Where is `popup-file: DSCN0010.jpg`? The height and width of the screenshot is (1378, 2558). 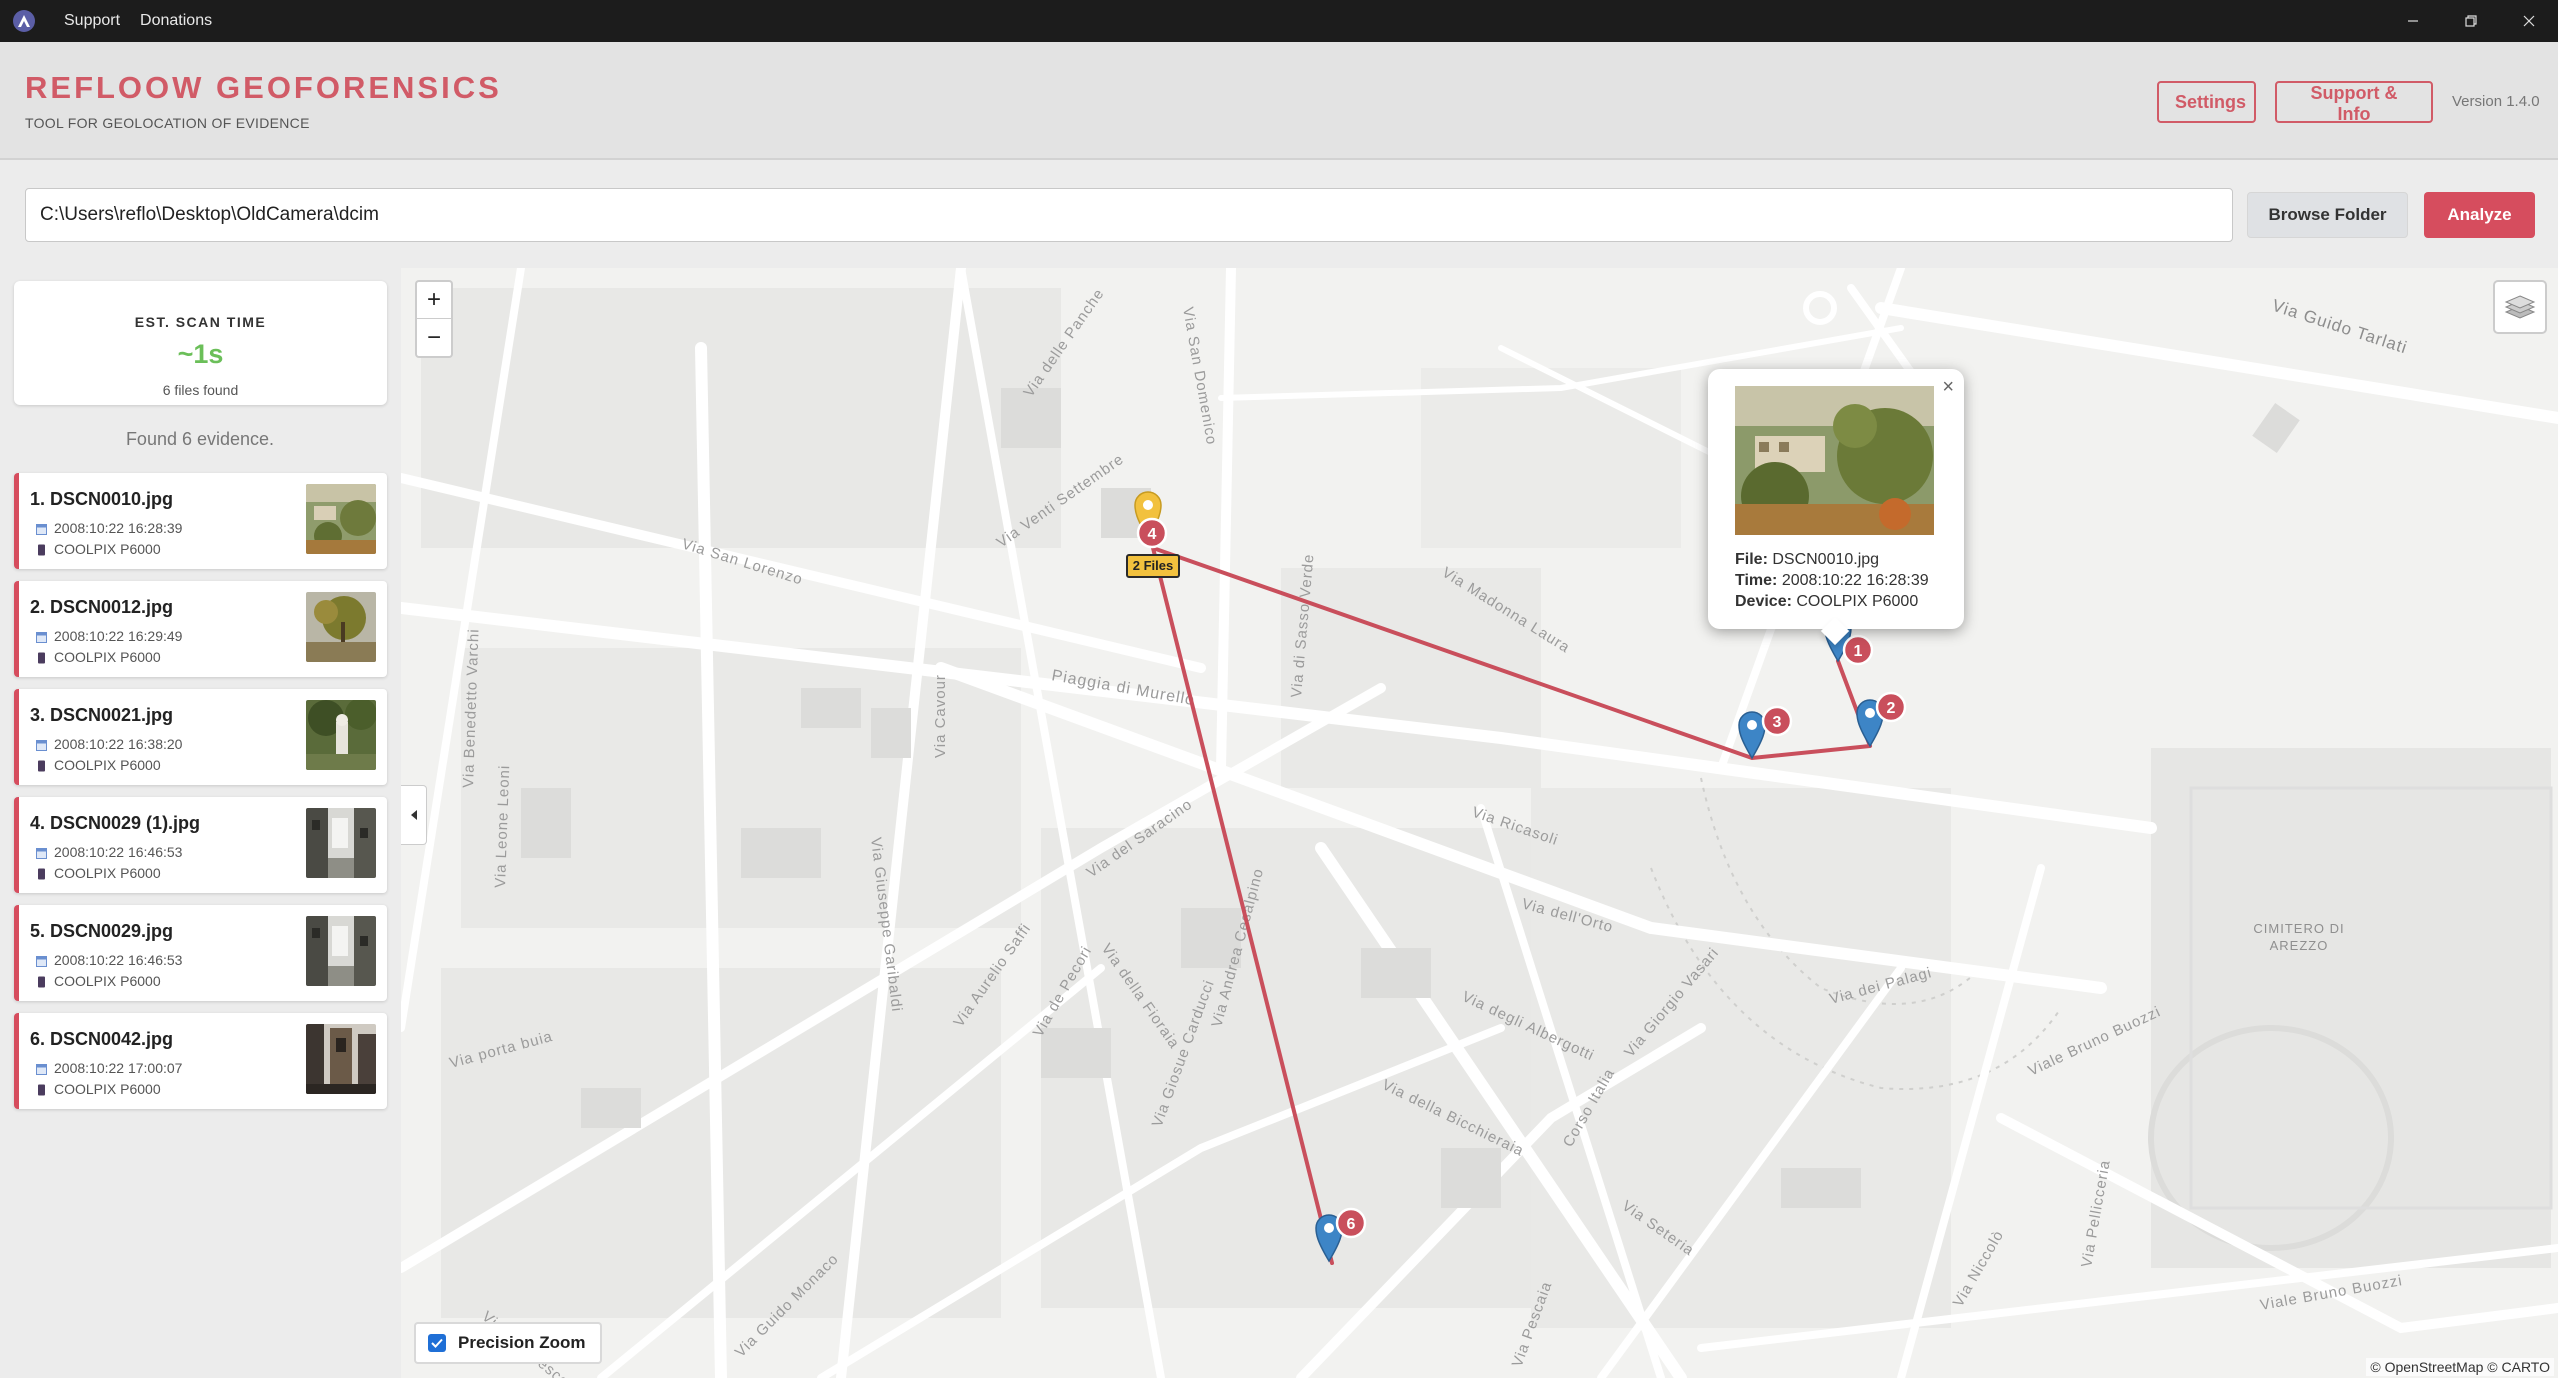
popup-file: DSCN0010.jpg is located at coordinates (1826, 559).